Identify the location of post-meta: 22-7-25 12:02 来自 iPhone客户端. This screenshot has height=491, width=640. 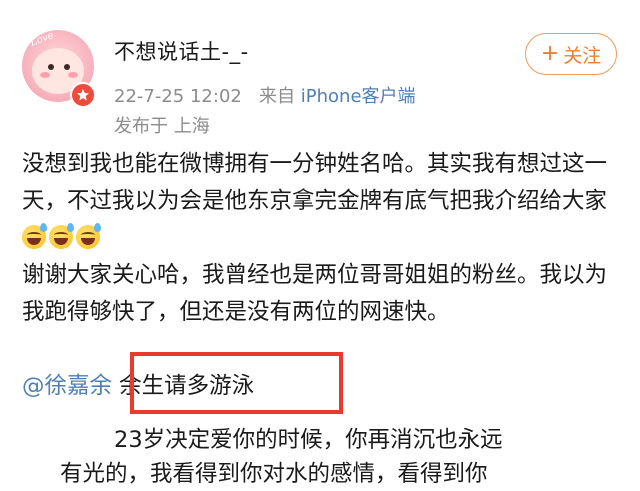
(265, 95).